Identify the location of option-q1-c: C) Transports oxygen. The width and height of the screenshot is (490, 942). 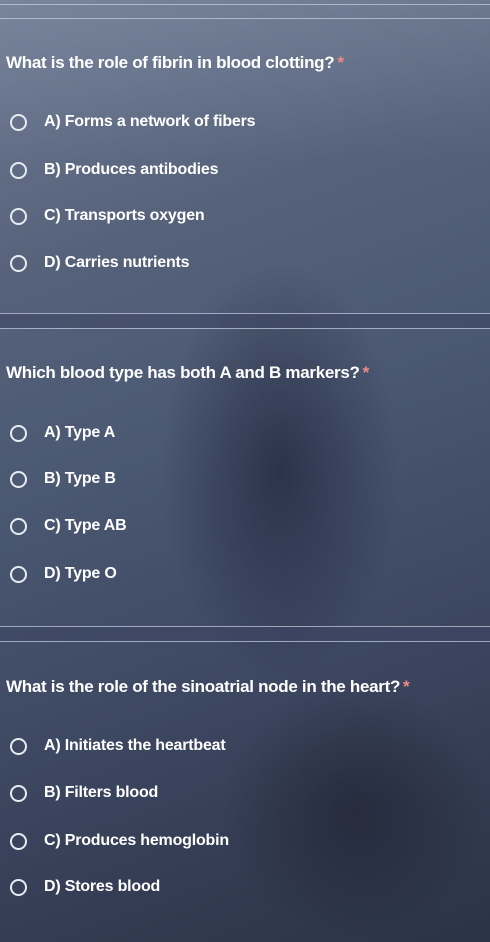
(106, 216).